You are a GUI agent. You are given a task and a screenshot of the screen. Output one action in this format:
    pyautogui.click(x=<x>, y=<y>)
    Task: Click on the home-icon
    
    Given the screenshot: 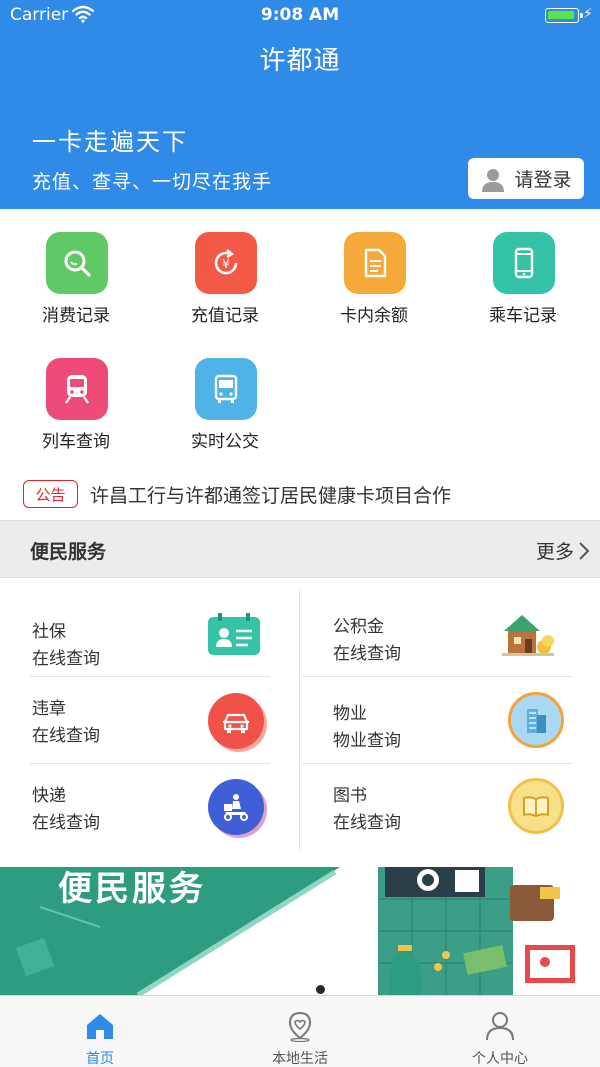 What is the action you would take?
    pyautogui.click(x=100, y=1026)
    